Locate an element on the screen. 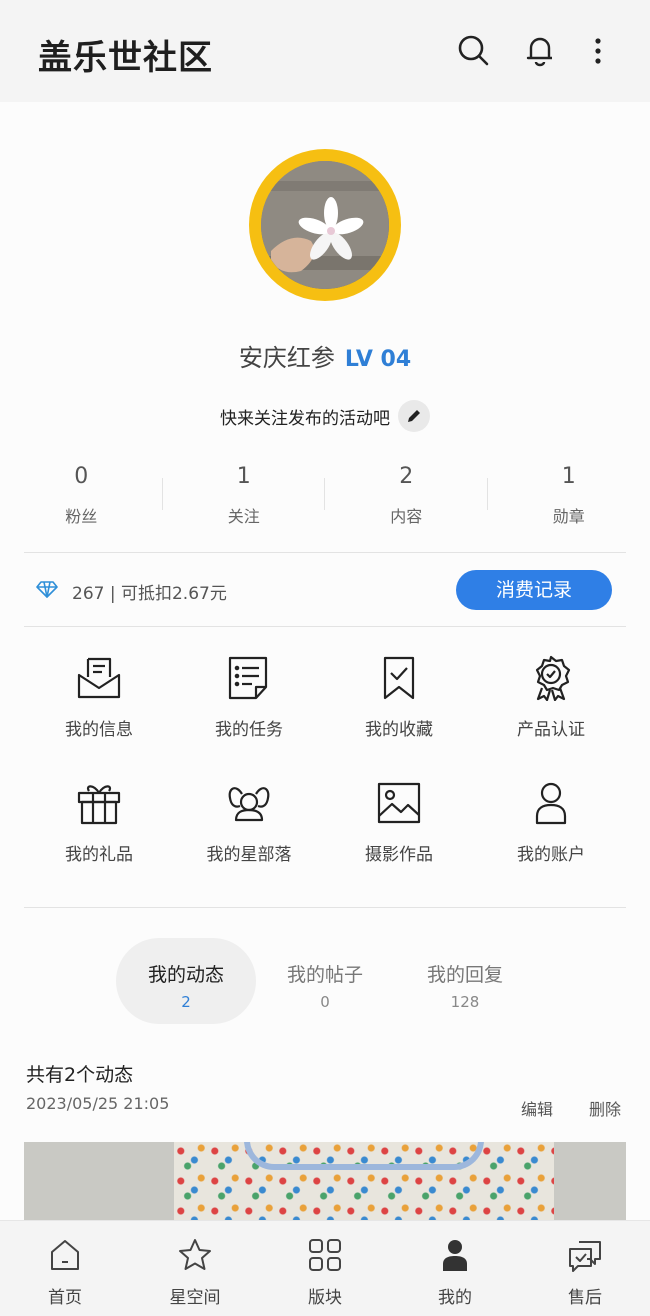 The height and width of the screenshot is (1316, 650). nav-label: 首页 is located at coordinates (65, 1298).